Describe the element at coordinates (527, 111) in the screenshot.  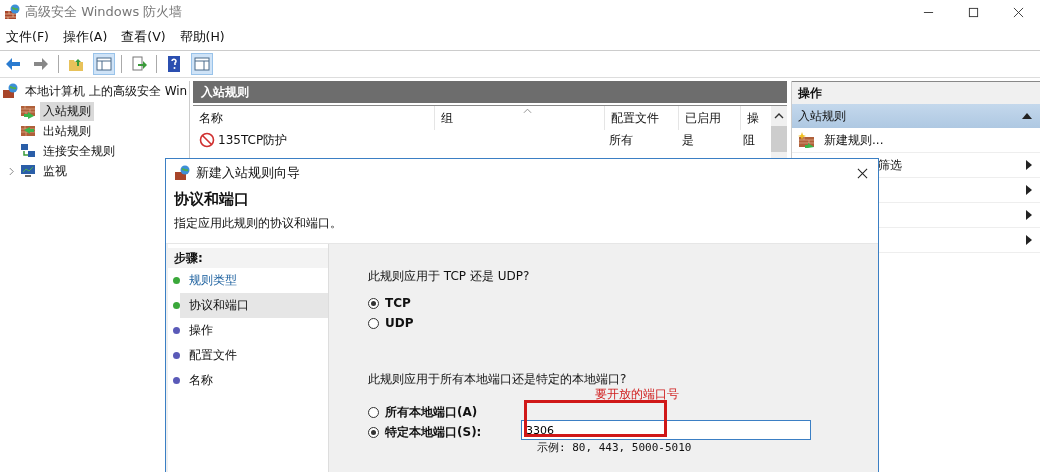
I see `sort-caret-icon` at that location.